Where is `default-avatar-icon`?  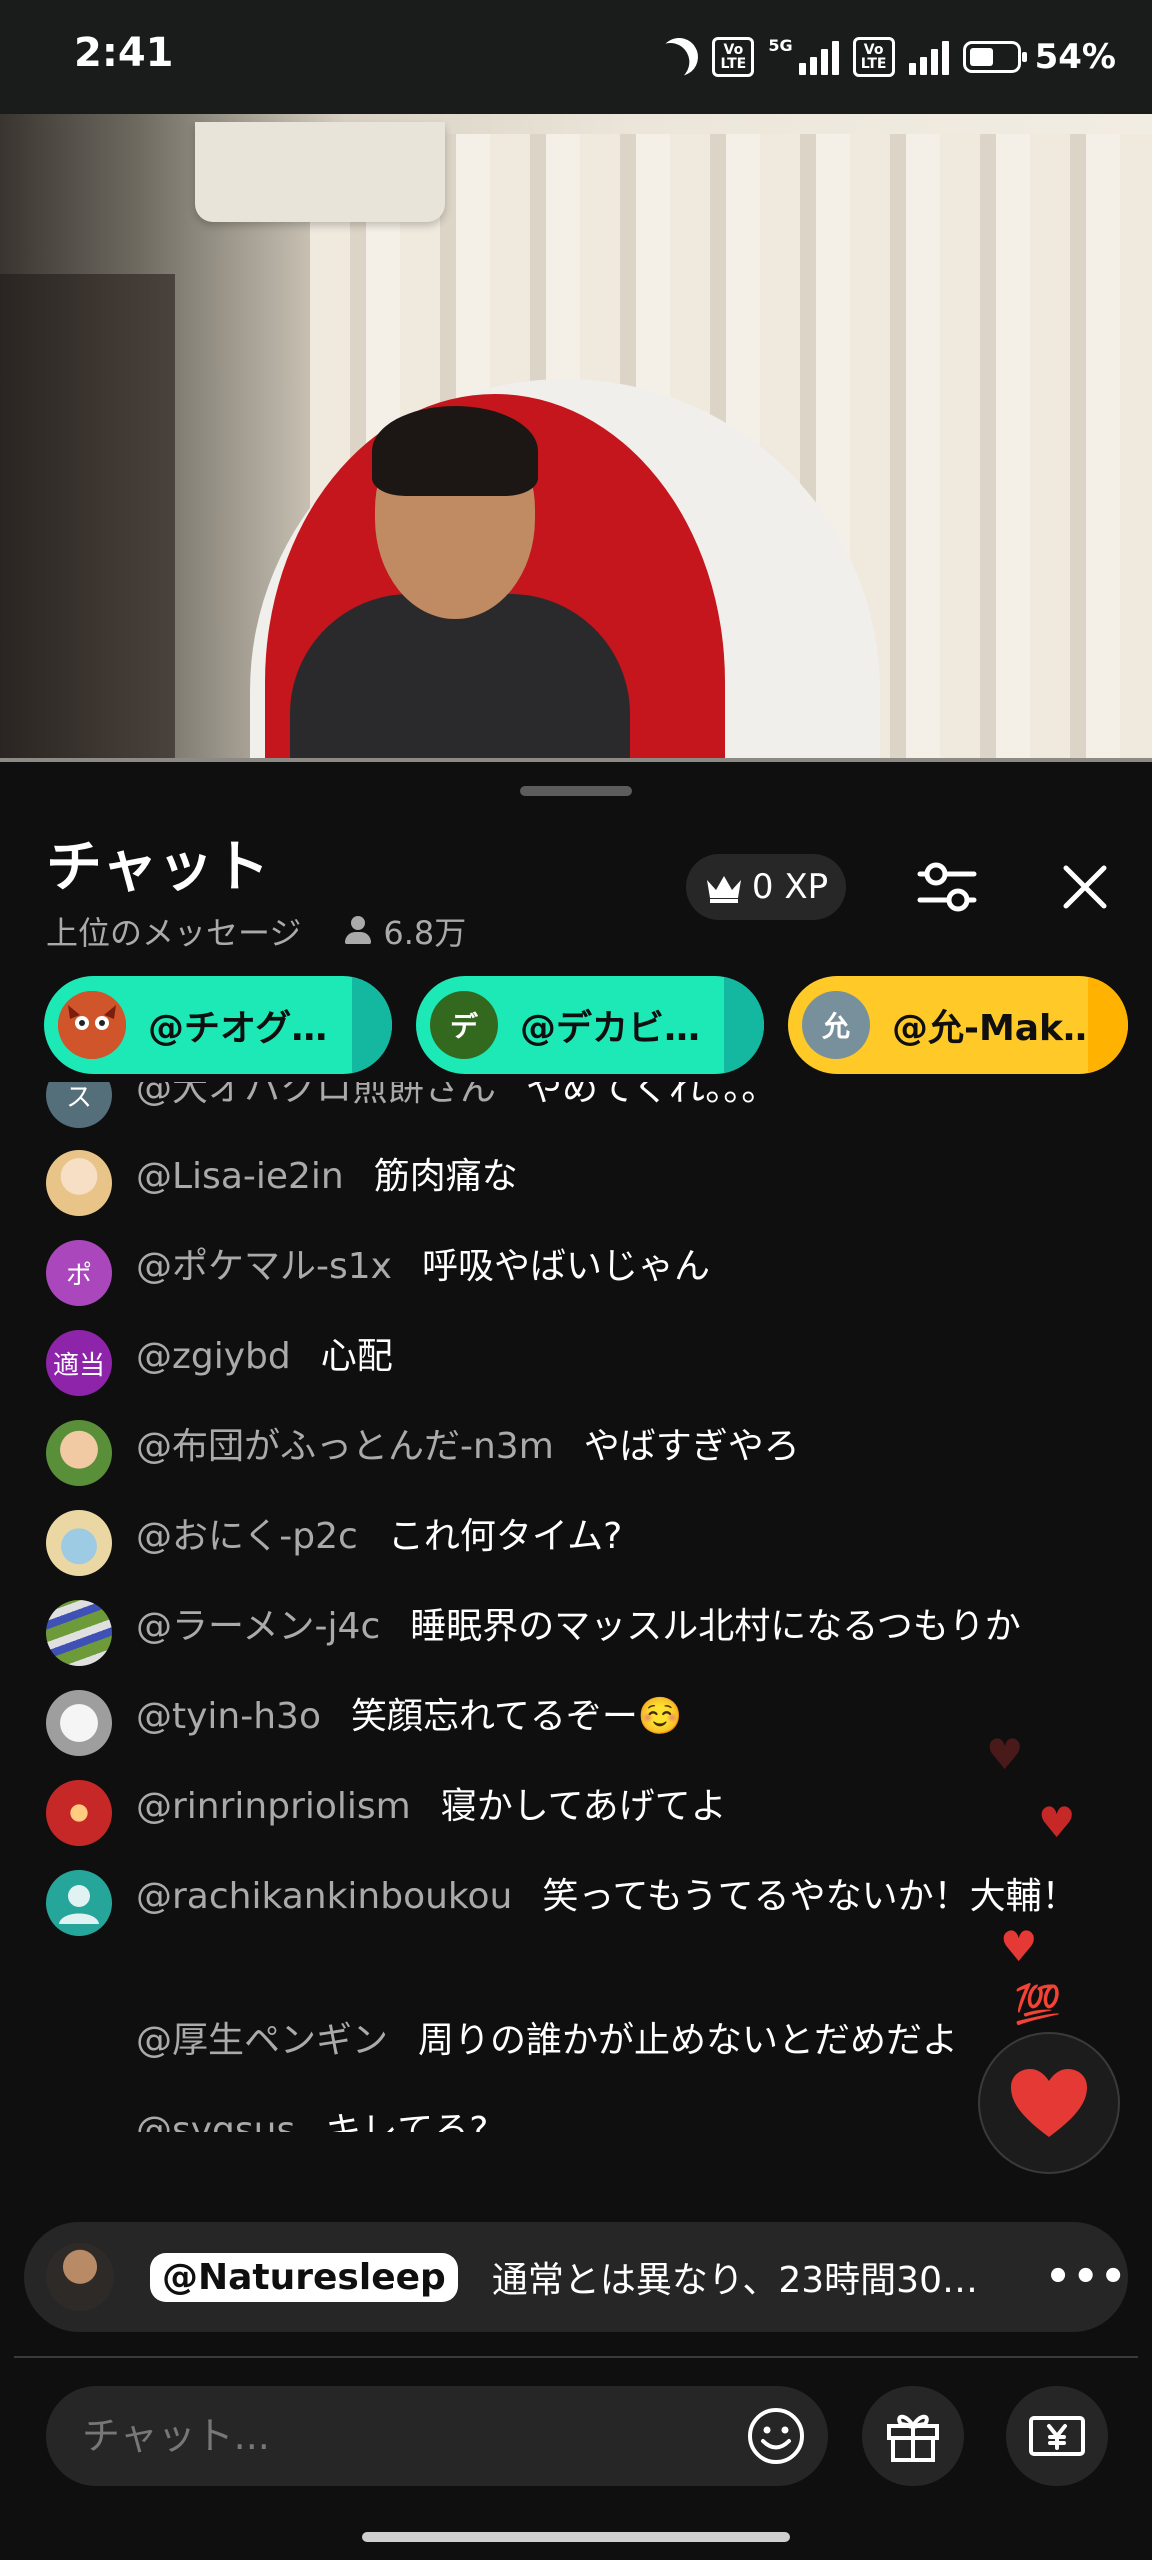
default-avatar-icon is located at coordinates (79, 1904).